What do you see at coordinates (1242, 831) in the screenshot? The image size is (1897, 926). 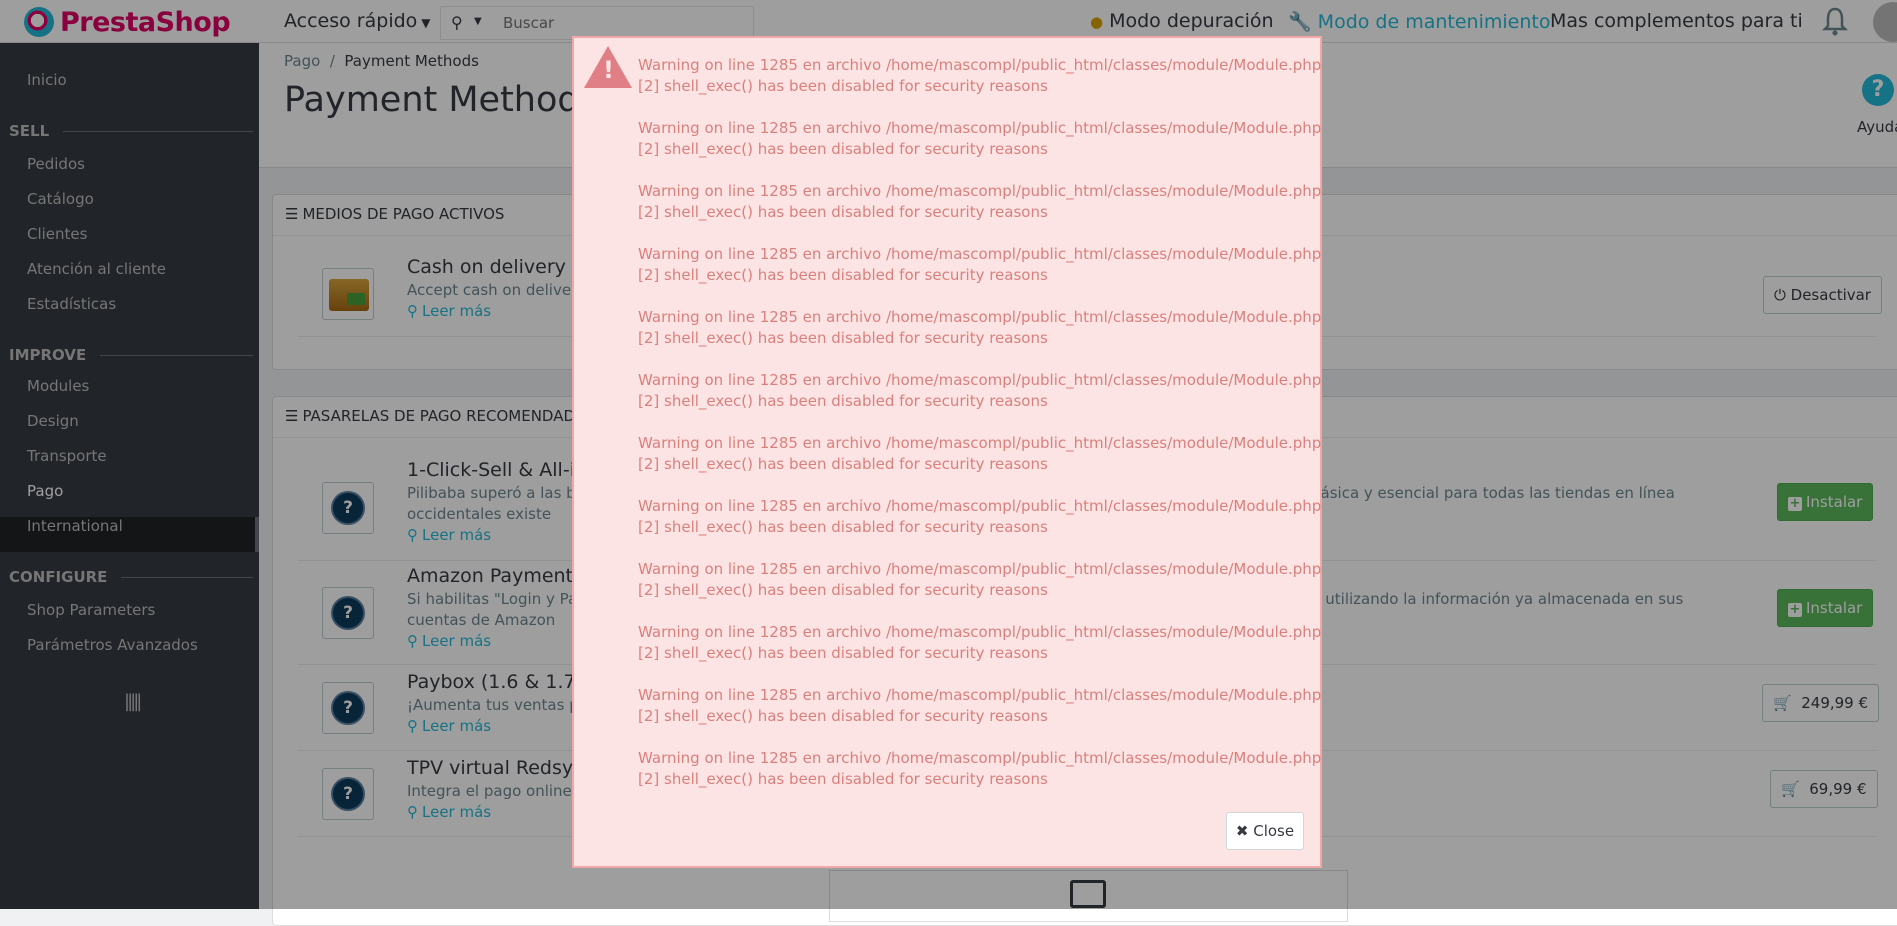 I see `close-x-icon: ✖` at bounding box center [1242, 831].